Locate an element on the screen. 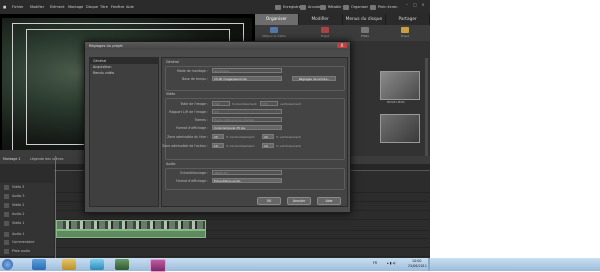 The width and height of the screenshot is (600, 272). sample-rate-label: Echantillonnage : is located at coordinates (194, 173).